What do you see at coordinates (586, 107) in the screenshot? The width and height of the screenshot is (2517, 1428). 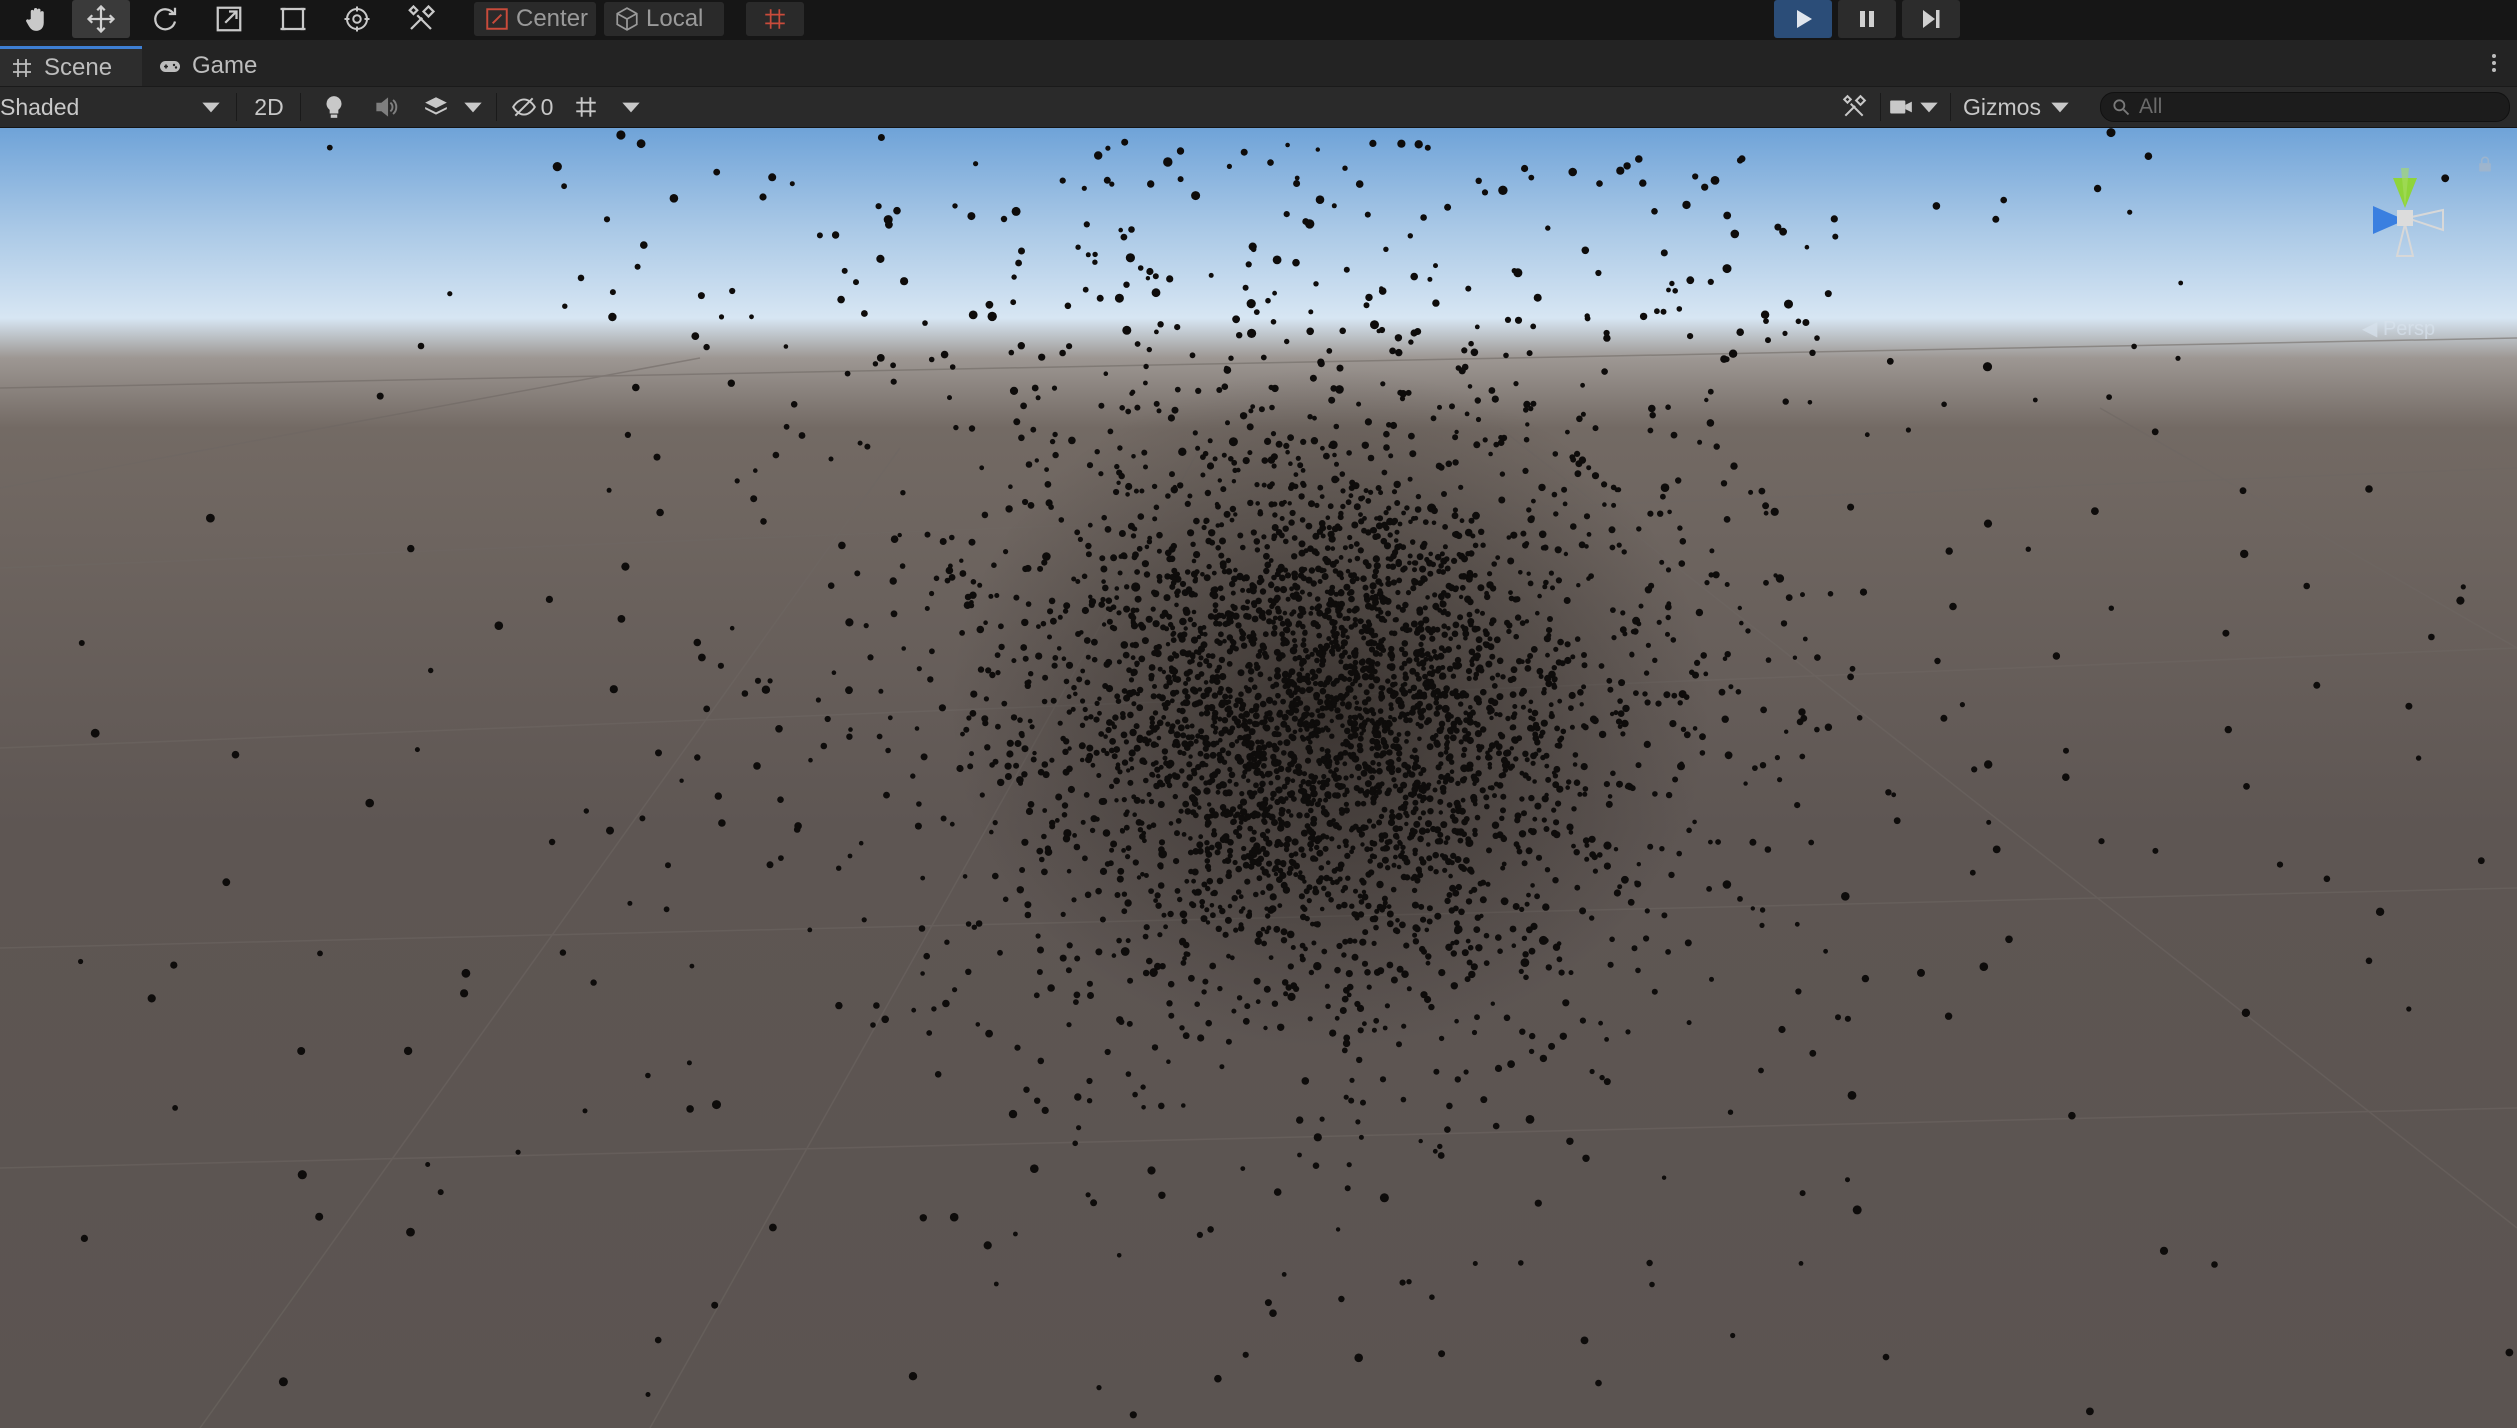 I see `grid-toggle` at bounding box center [586, 107].